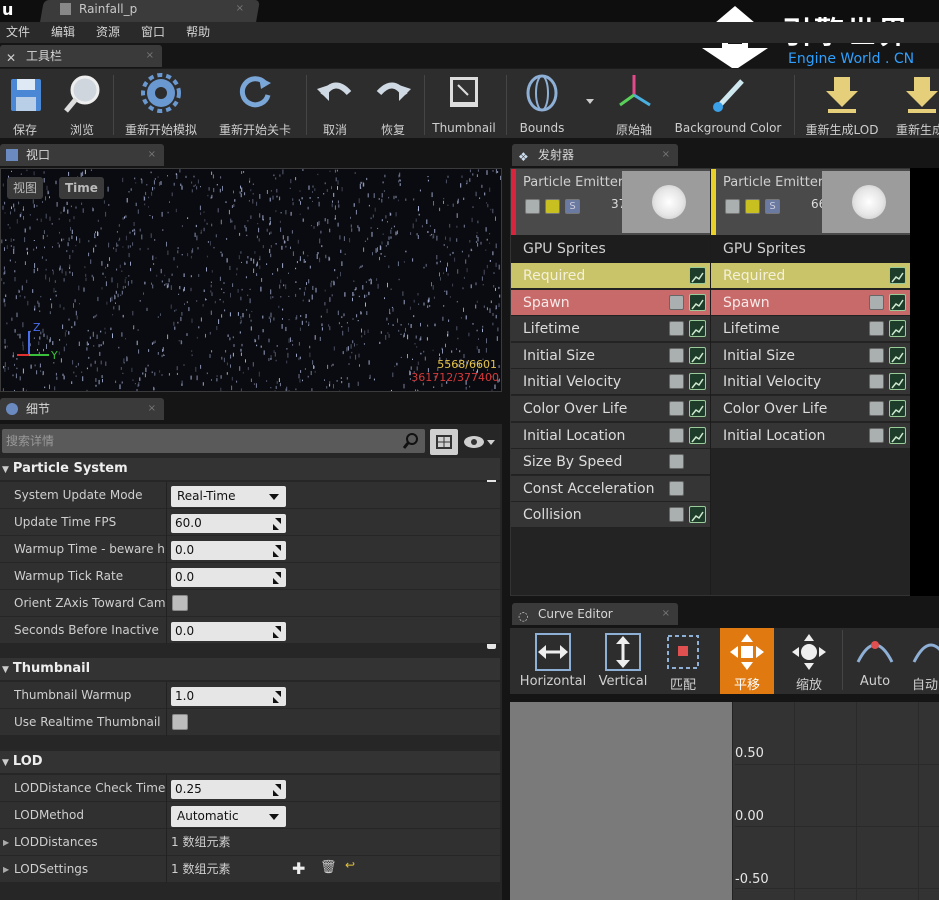  What do you see at coordinates (82, 409) in the screenshot?
I see `details-tab: 细节 ×` at bounding box center [82, 409].